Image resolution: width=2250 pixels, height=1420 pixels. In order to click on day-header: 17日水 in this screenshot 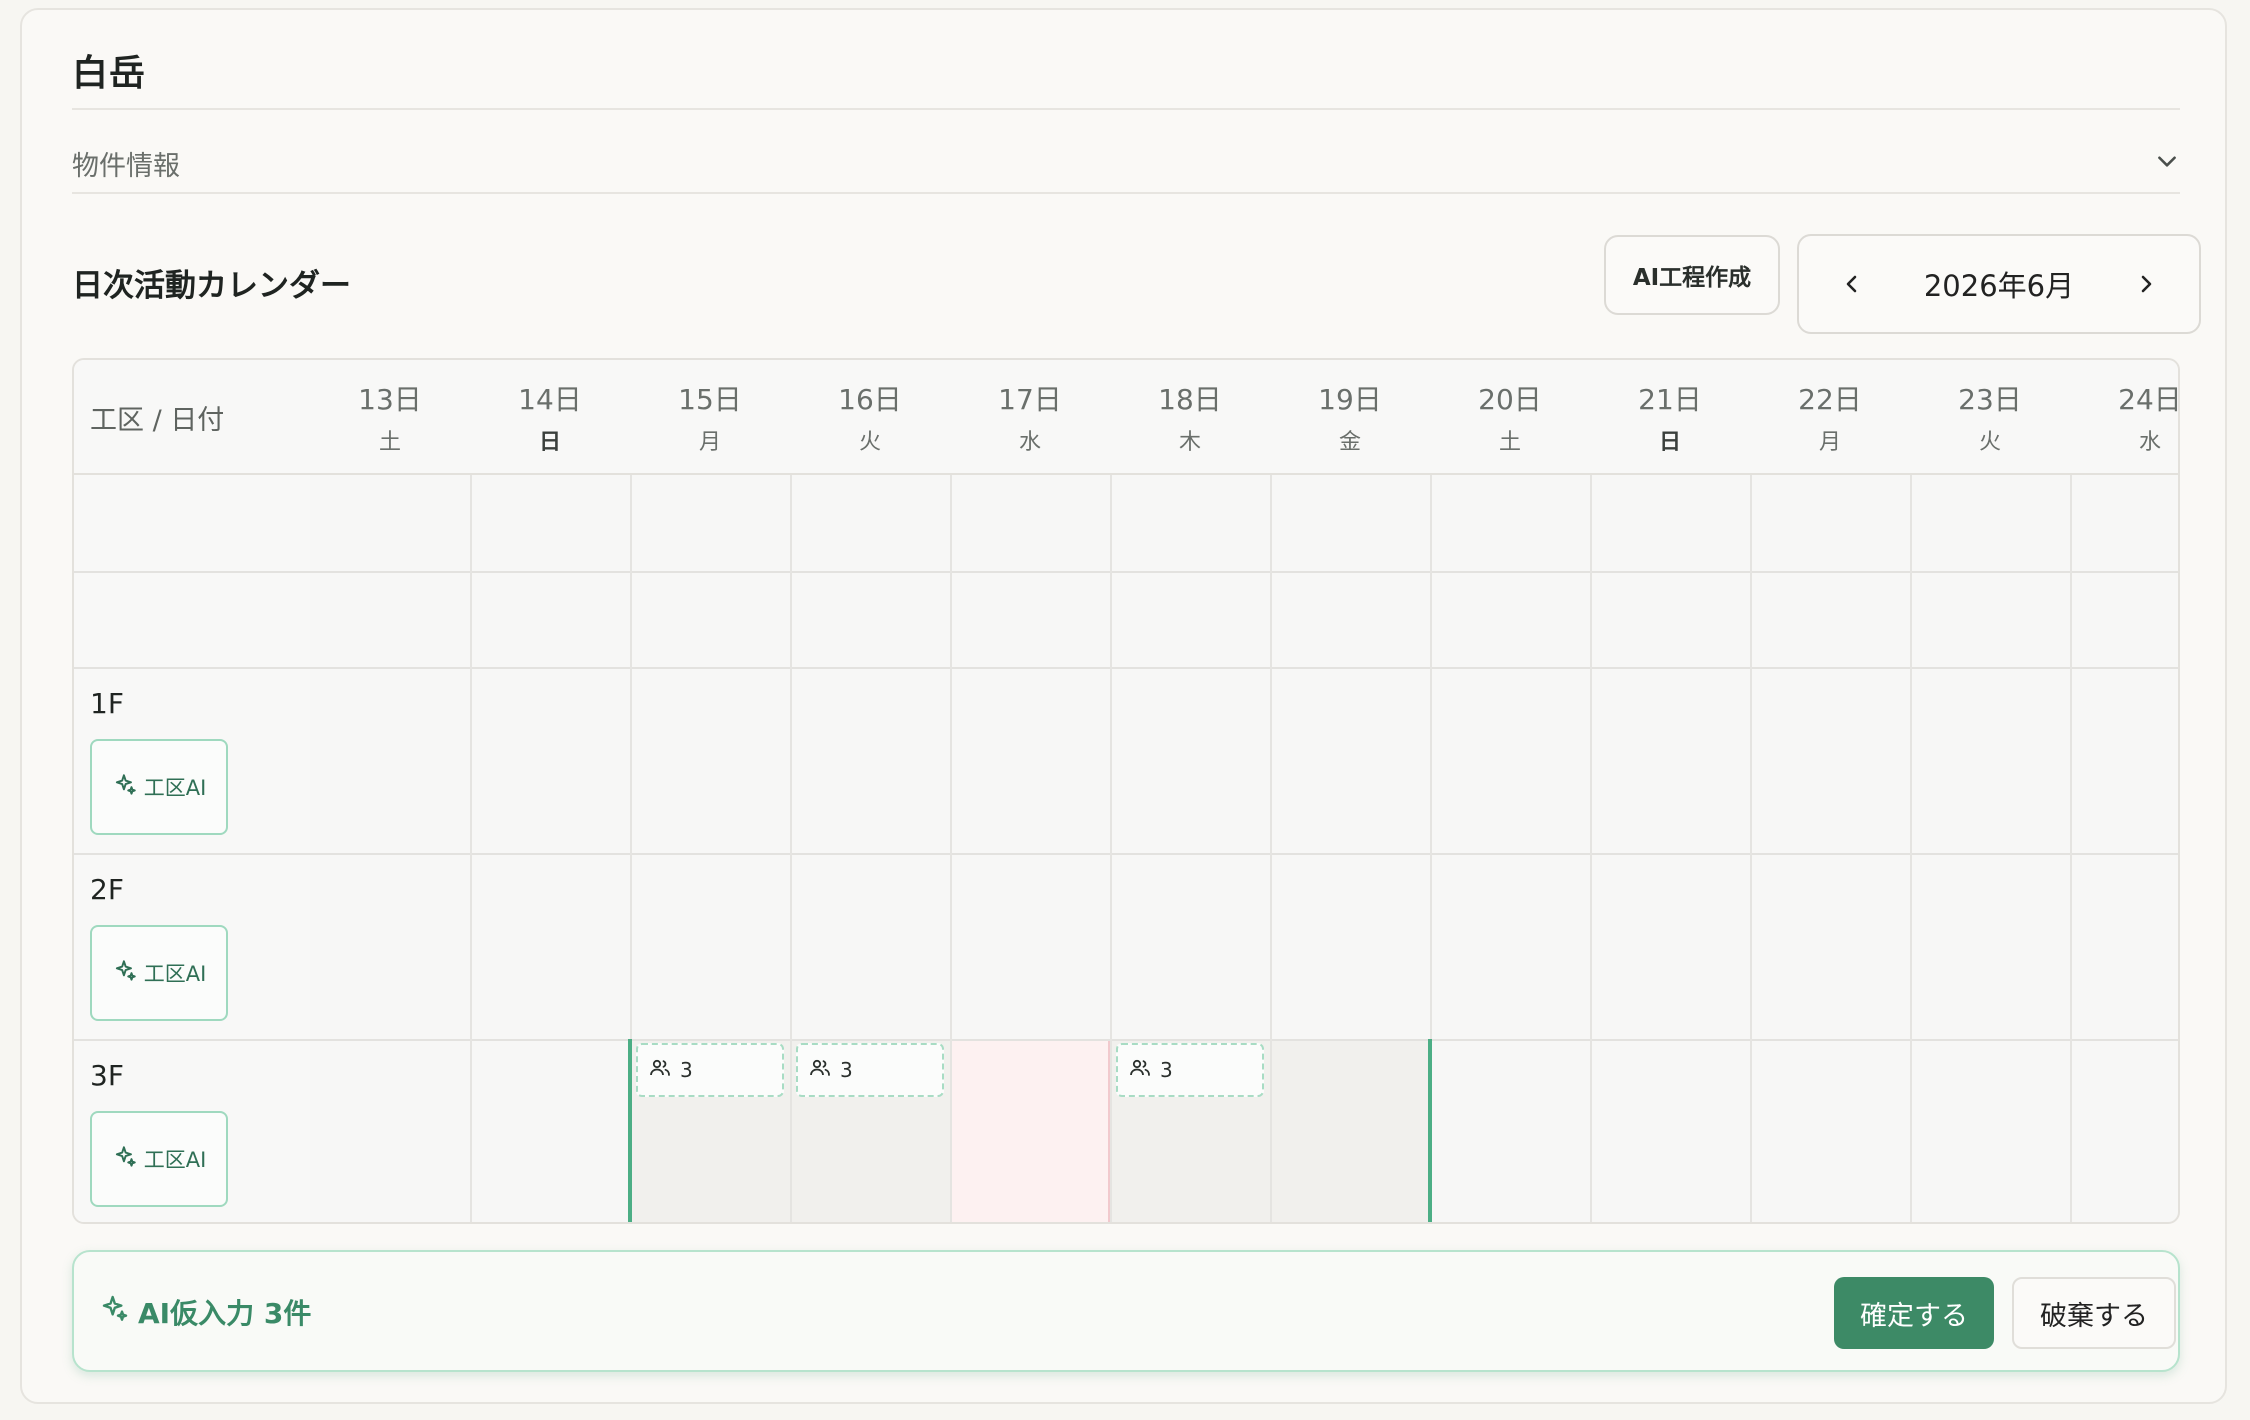, I will do `click(1030, 417)`.